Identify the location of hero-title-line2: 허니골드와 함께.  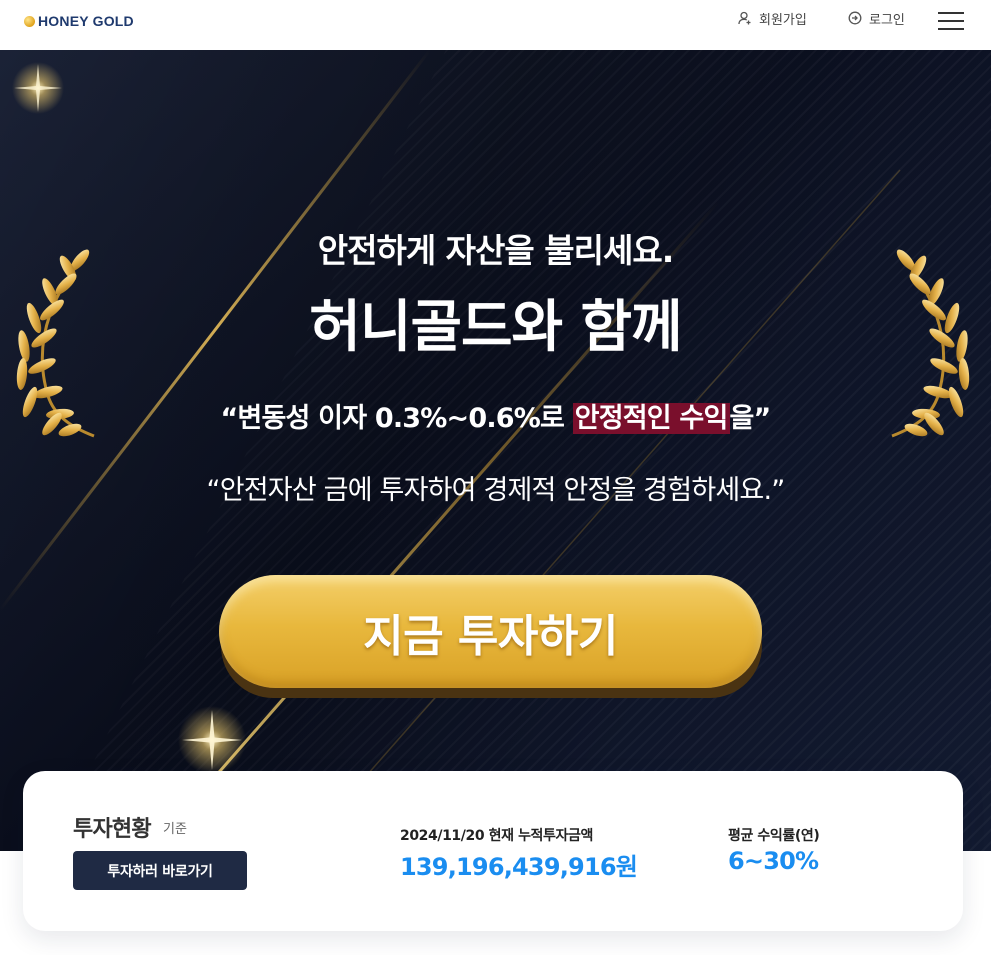
(495, 327).